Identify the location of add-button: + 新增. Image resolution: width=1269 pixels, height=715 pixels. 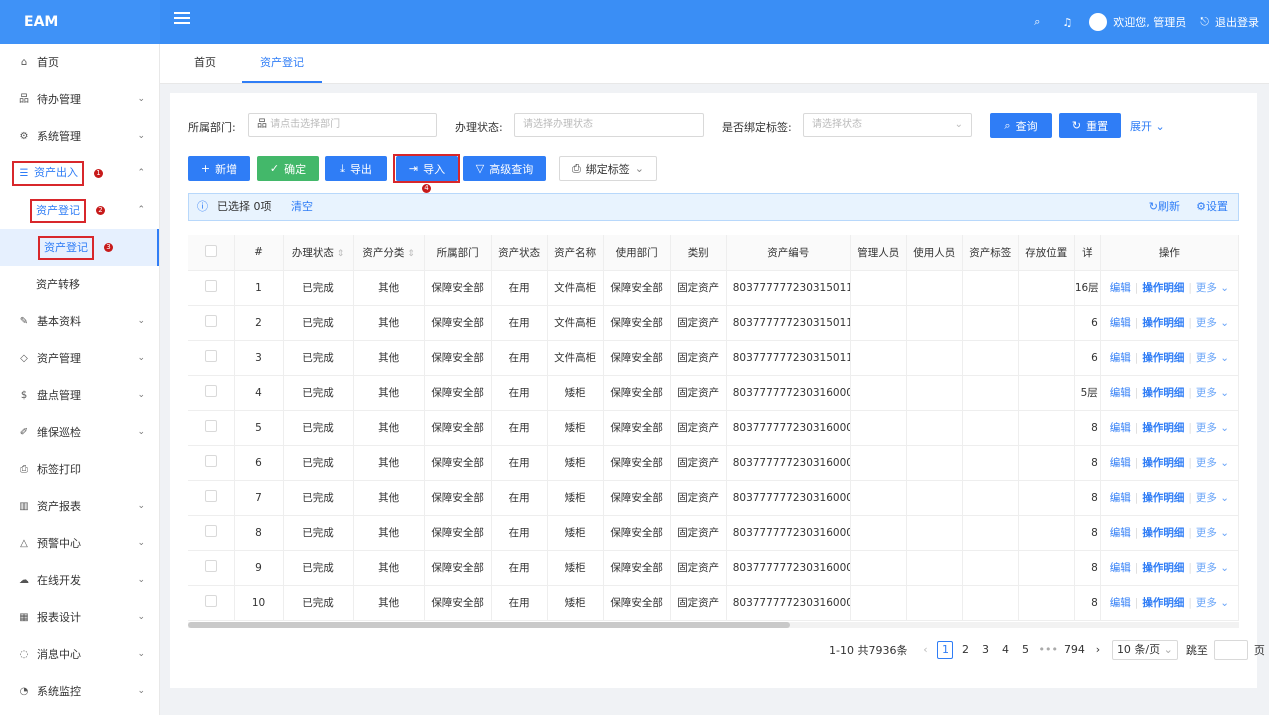
(219, 168).